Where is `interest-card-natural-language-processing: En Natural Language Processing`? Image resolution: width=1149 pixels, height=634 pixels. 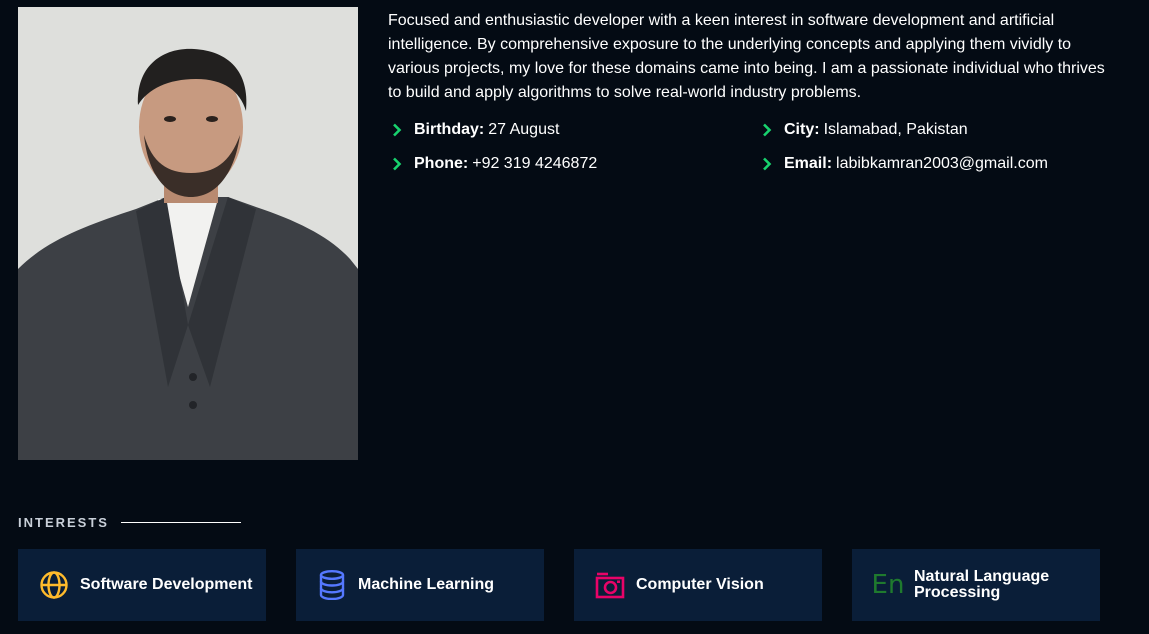 interest-card-natural-language-processing: En Natural Language Processing is located at coordinates (976, 585).